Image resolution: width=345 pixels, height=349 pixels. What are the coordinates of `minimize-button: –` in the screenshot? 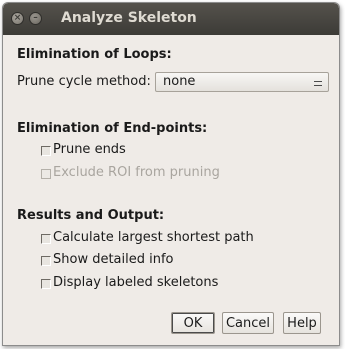 It's located at (35, 18).